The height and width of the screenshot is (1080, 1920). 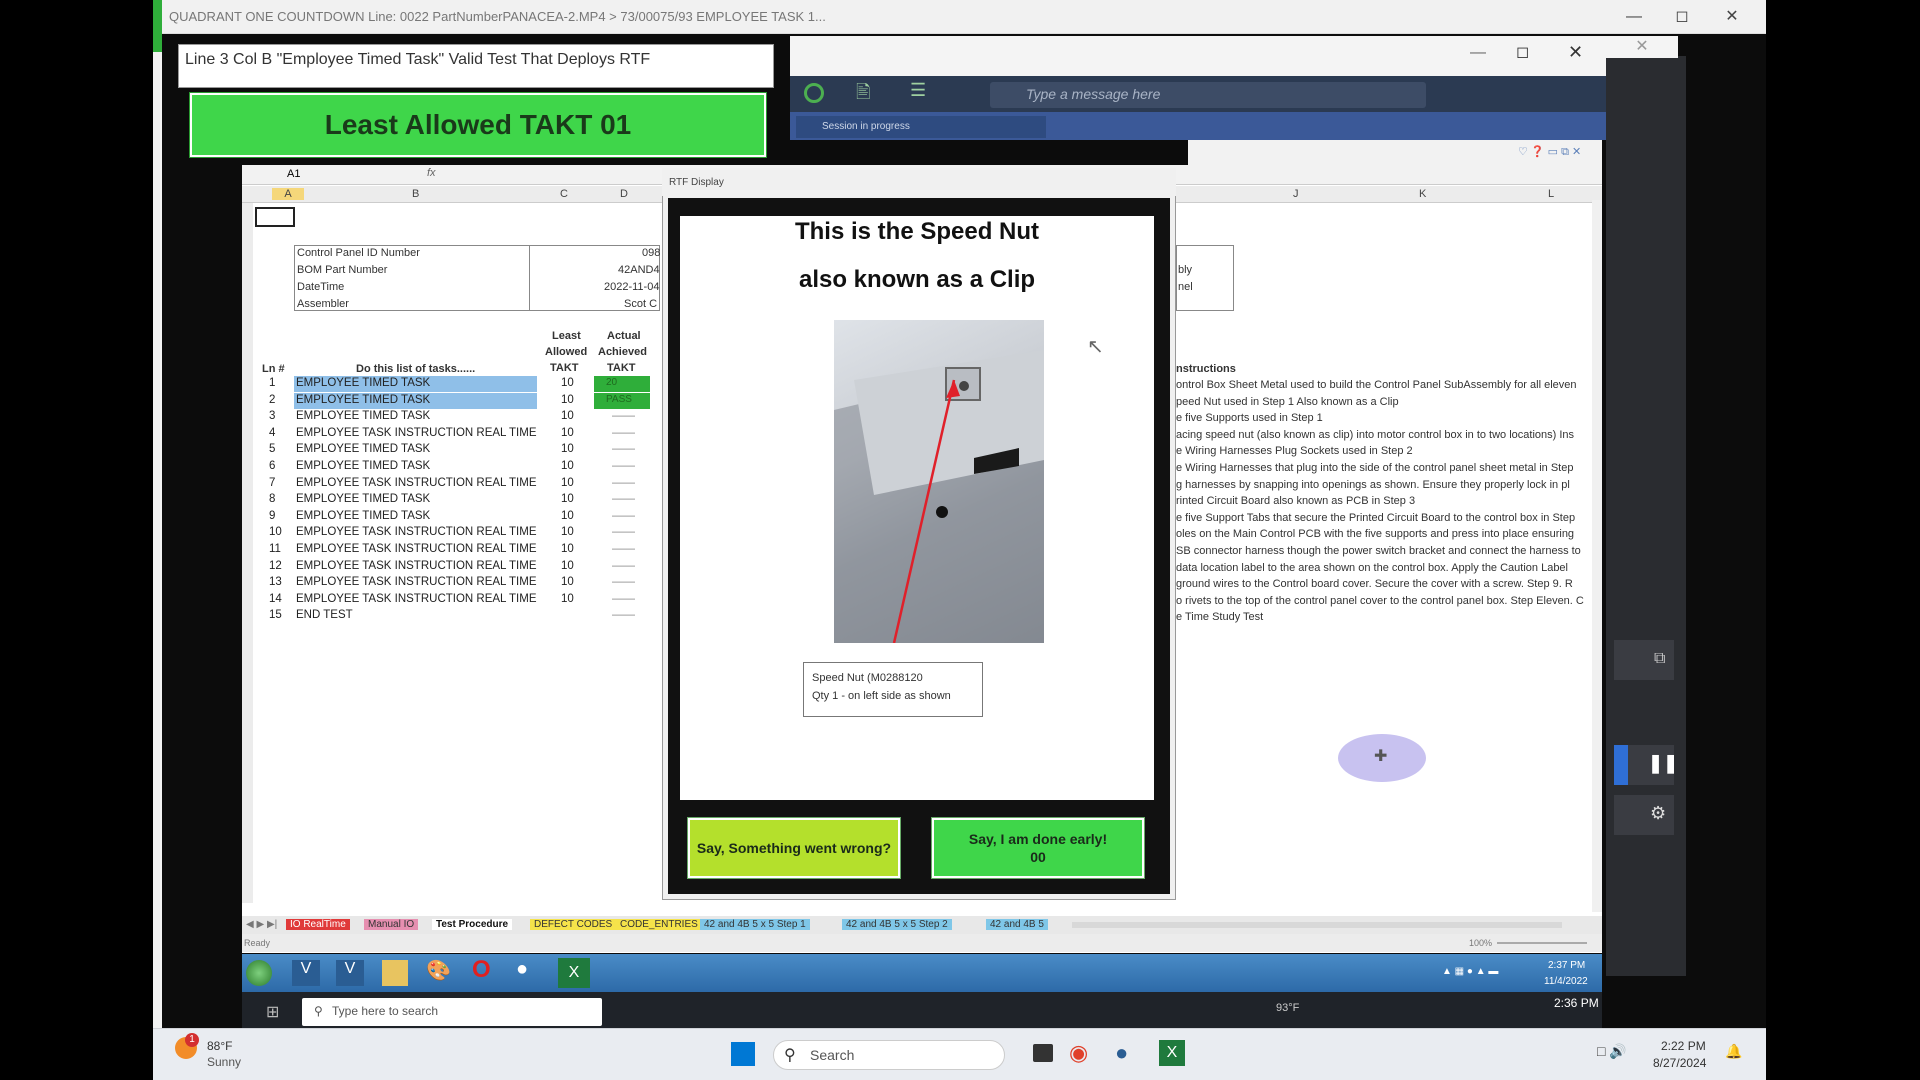 I want to click on start-button, so click(x=743, y=1054).